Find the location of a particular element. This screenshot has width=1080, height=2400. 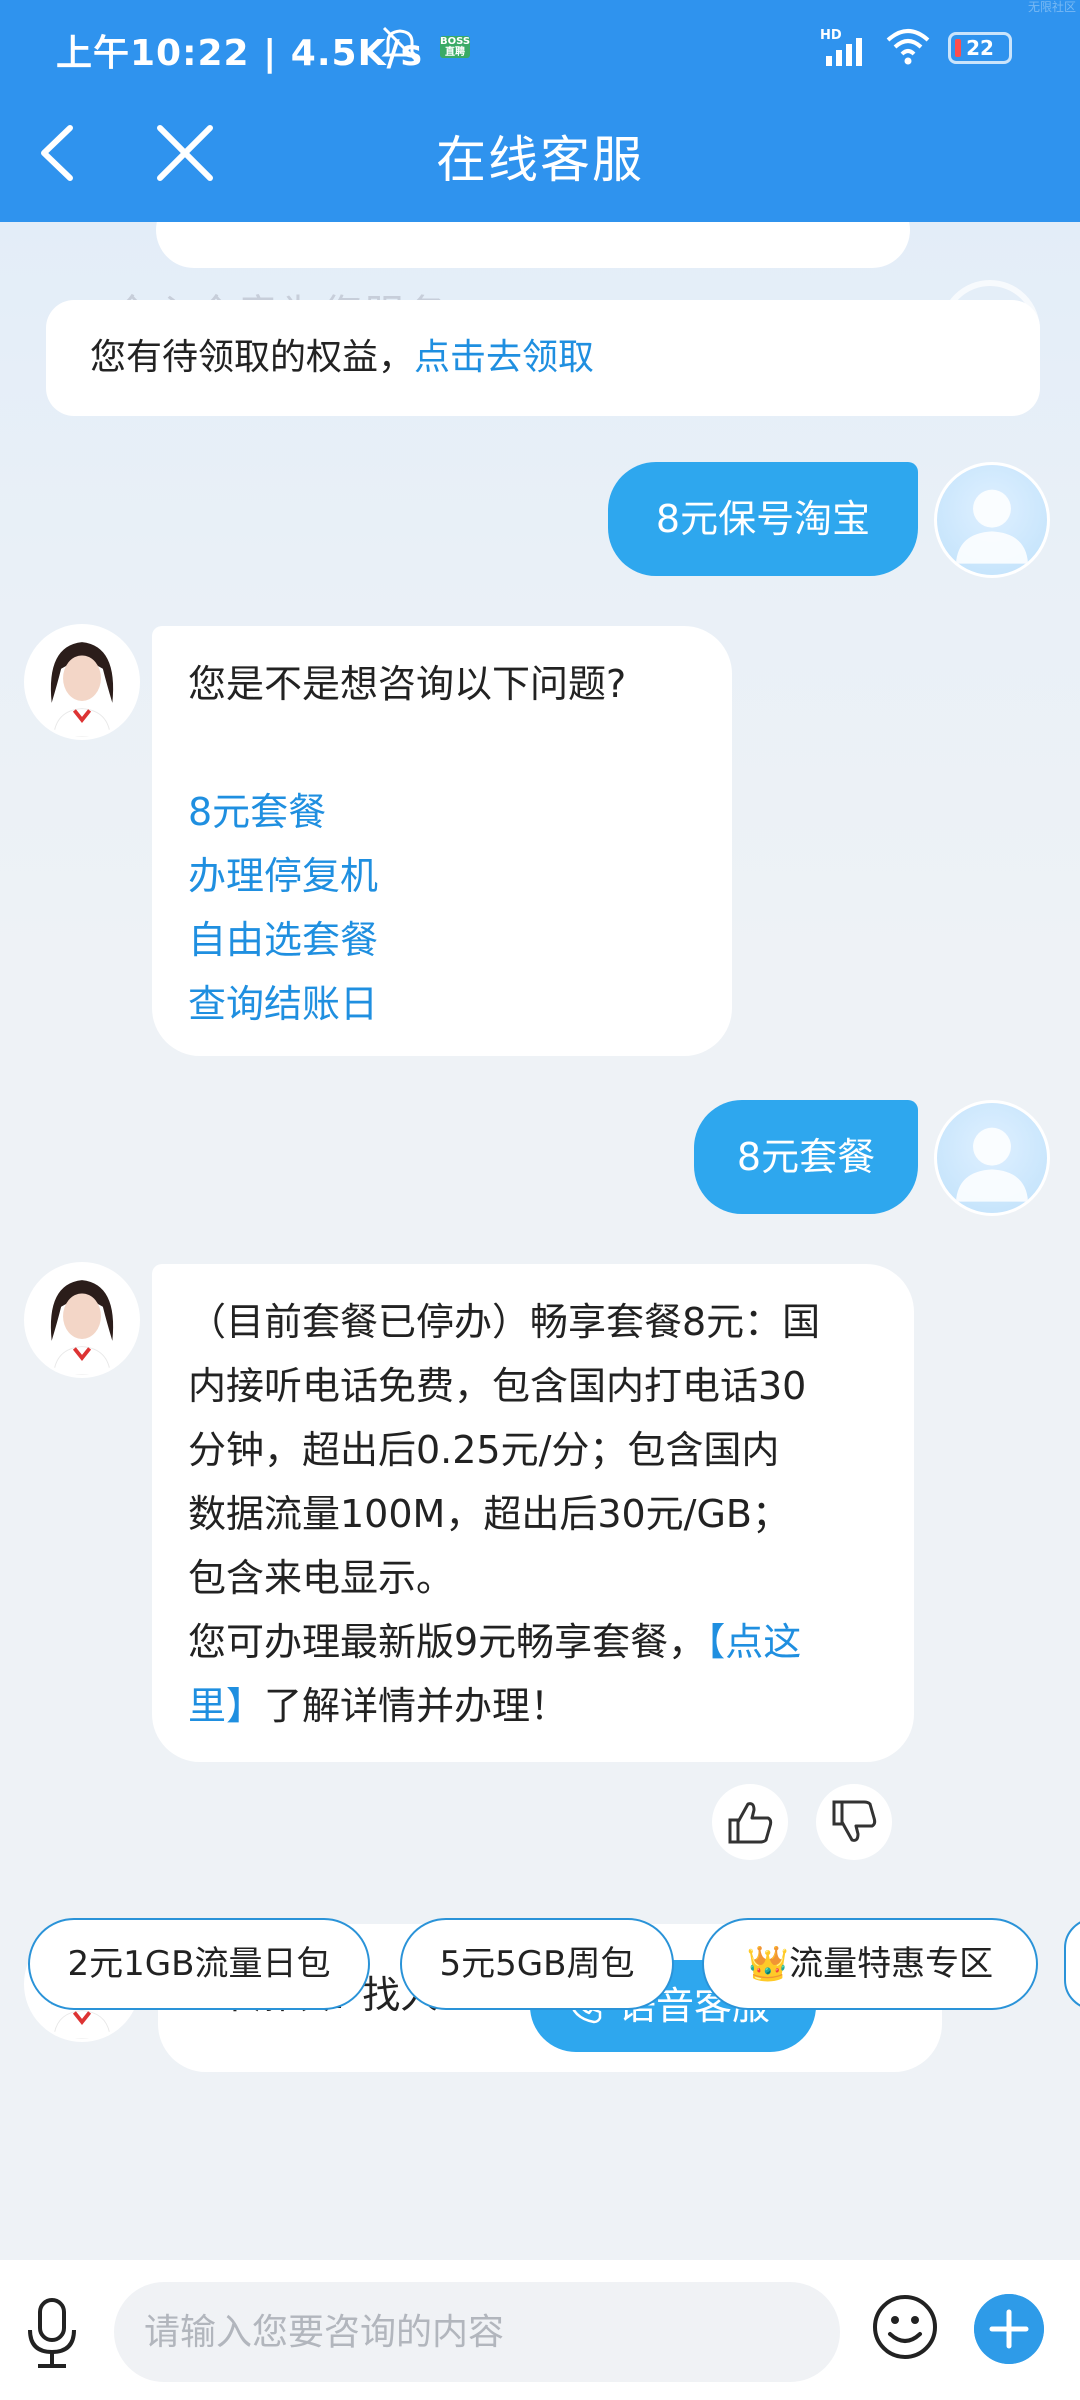

quick-chips: 2元1GB流量日包 5元5GB周包 👑流量特惠专区 is located at coordinates (540, 1966).